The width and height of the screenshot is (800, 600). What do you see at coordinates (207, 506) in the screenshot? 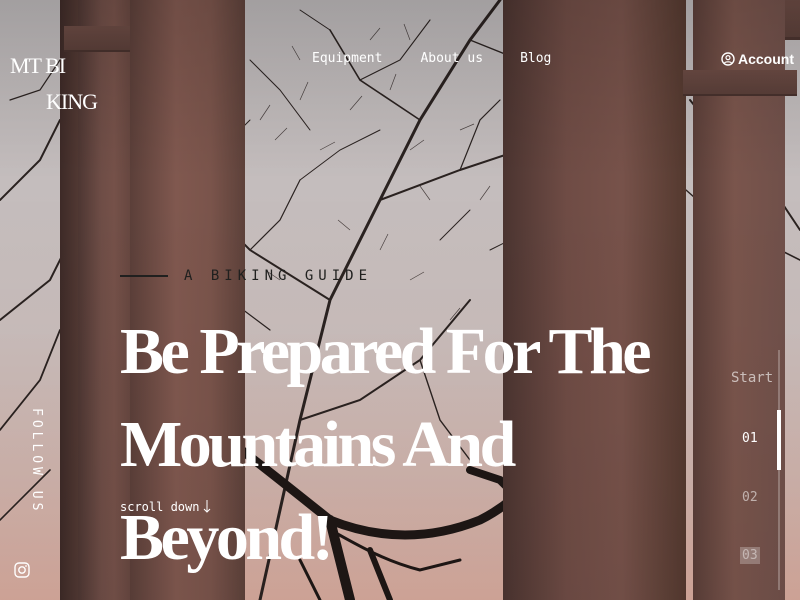
I see `arrow-down-icon` at bounding box center [207, 506].